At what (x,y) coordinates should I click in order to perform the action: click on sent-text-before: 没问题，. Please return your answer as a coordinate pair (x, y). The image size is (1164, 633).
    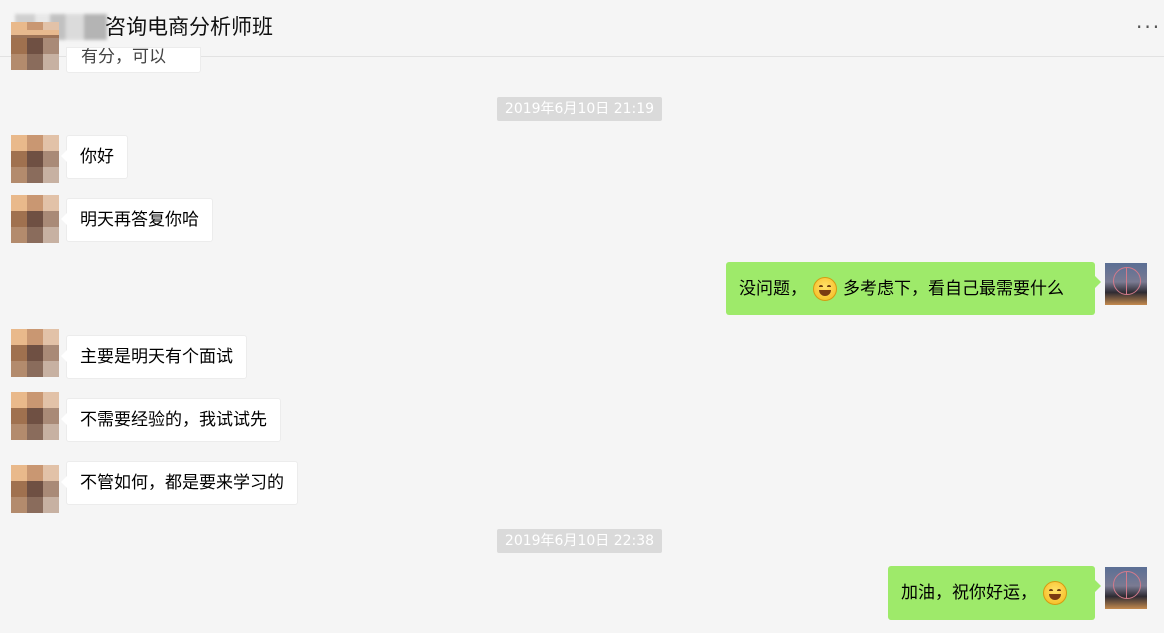
    Looking at the image, I should click on (773, 288).